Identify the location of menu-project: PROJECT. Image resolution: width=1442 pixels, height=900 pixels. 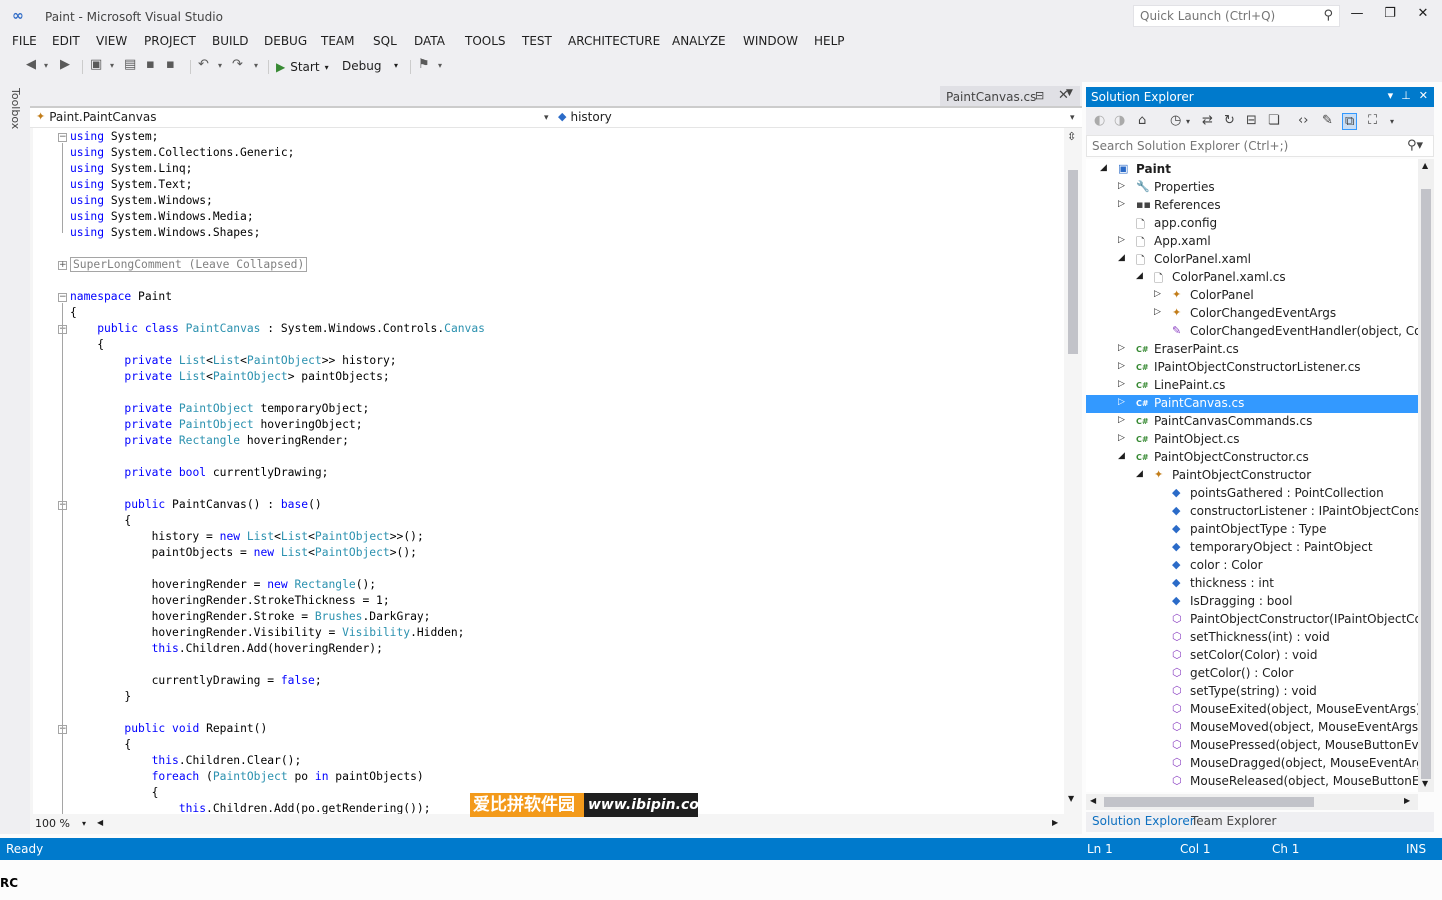
(170, 41).